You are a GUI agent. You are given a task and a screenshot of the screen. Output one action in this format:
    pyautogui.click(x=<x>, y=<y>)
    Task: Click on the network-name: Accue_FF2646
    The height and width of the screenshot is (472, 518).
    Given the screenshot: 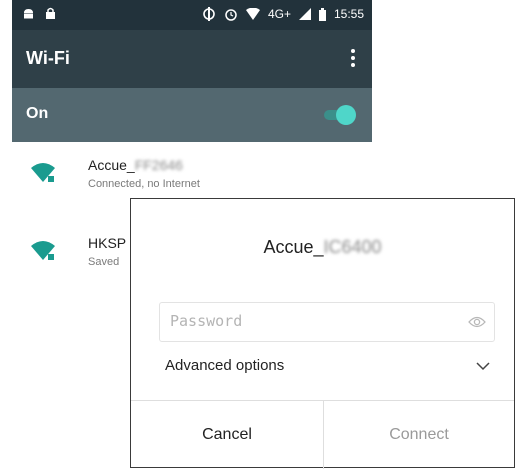 What is the action you would take?
    pyautogui.click(x=135, y=165)
    